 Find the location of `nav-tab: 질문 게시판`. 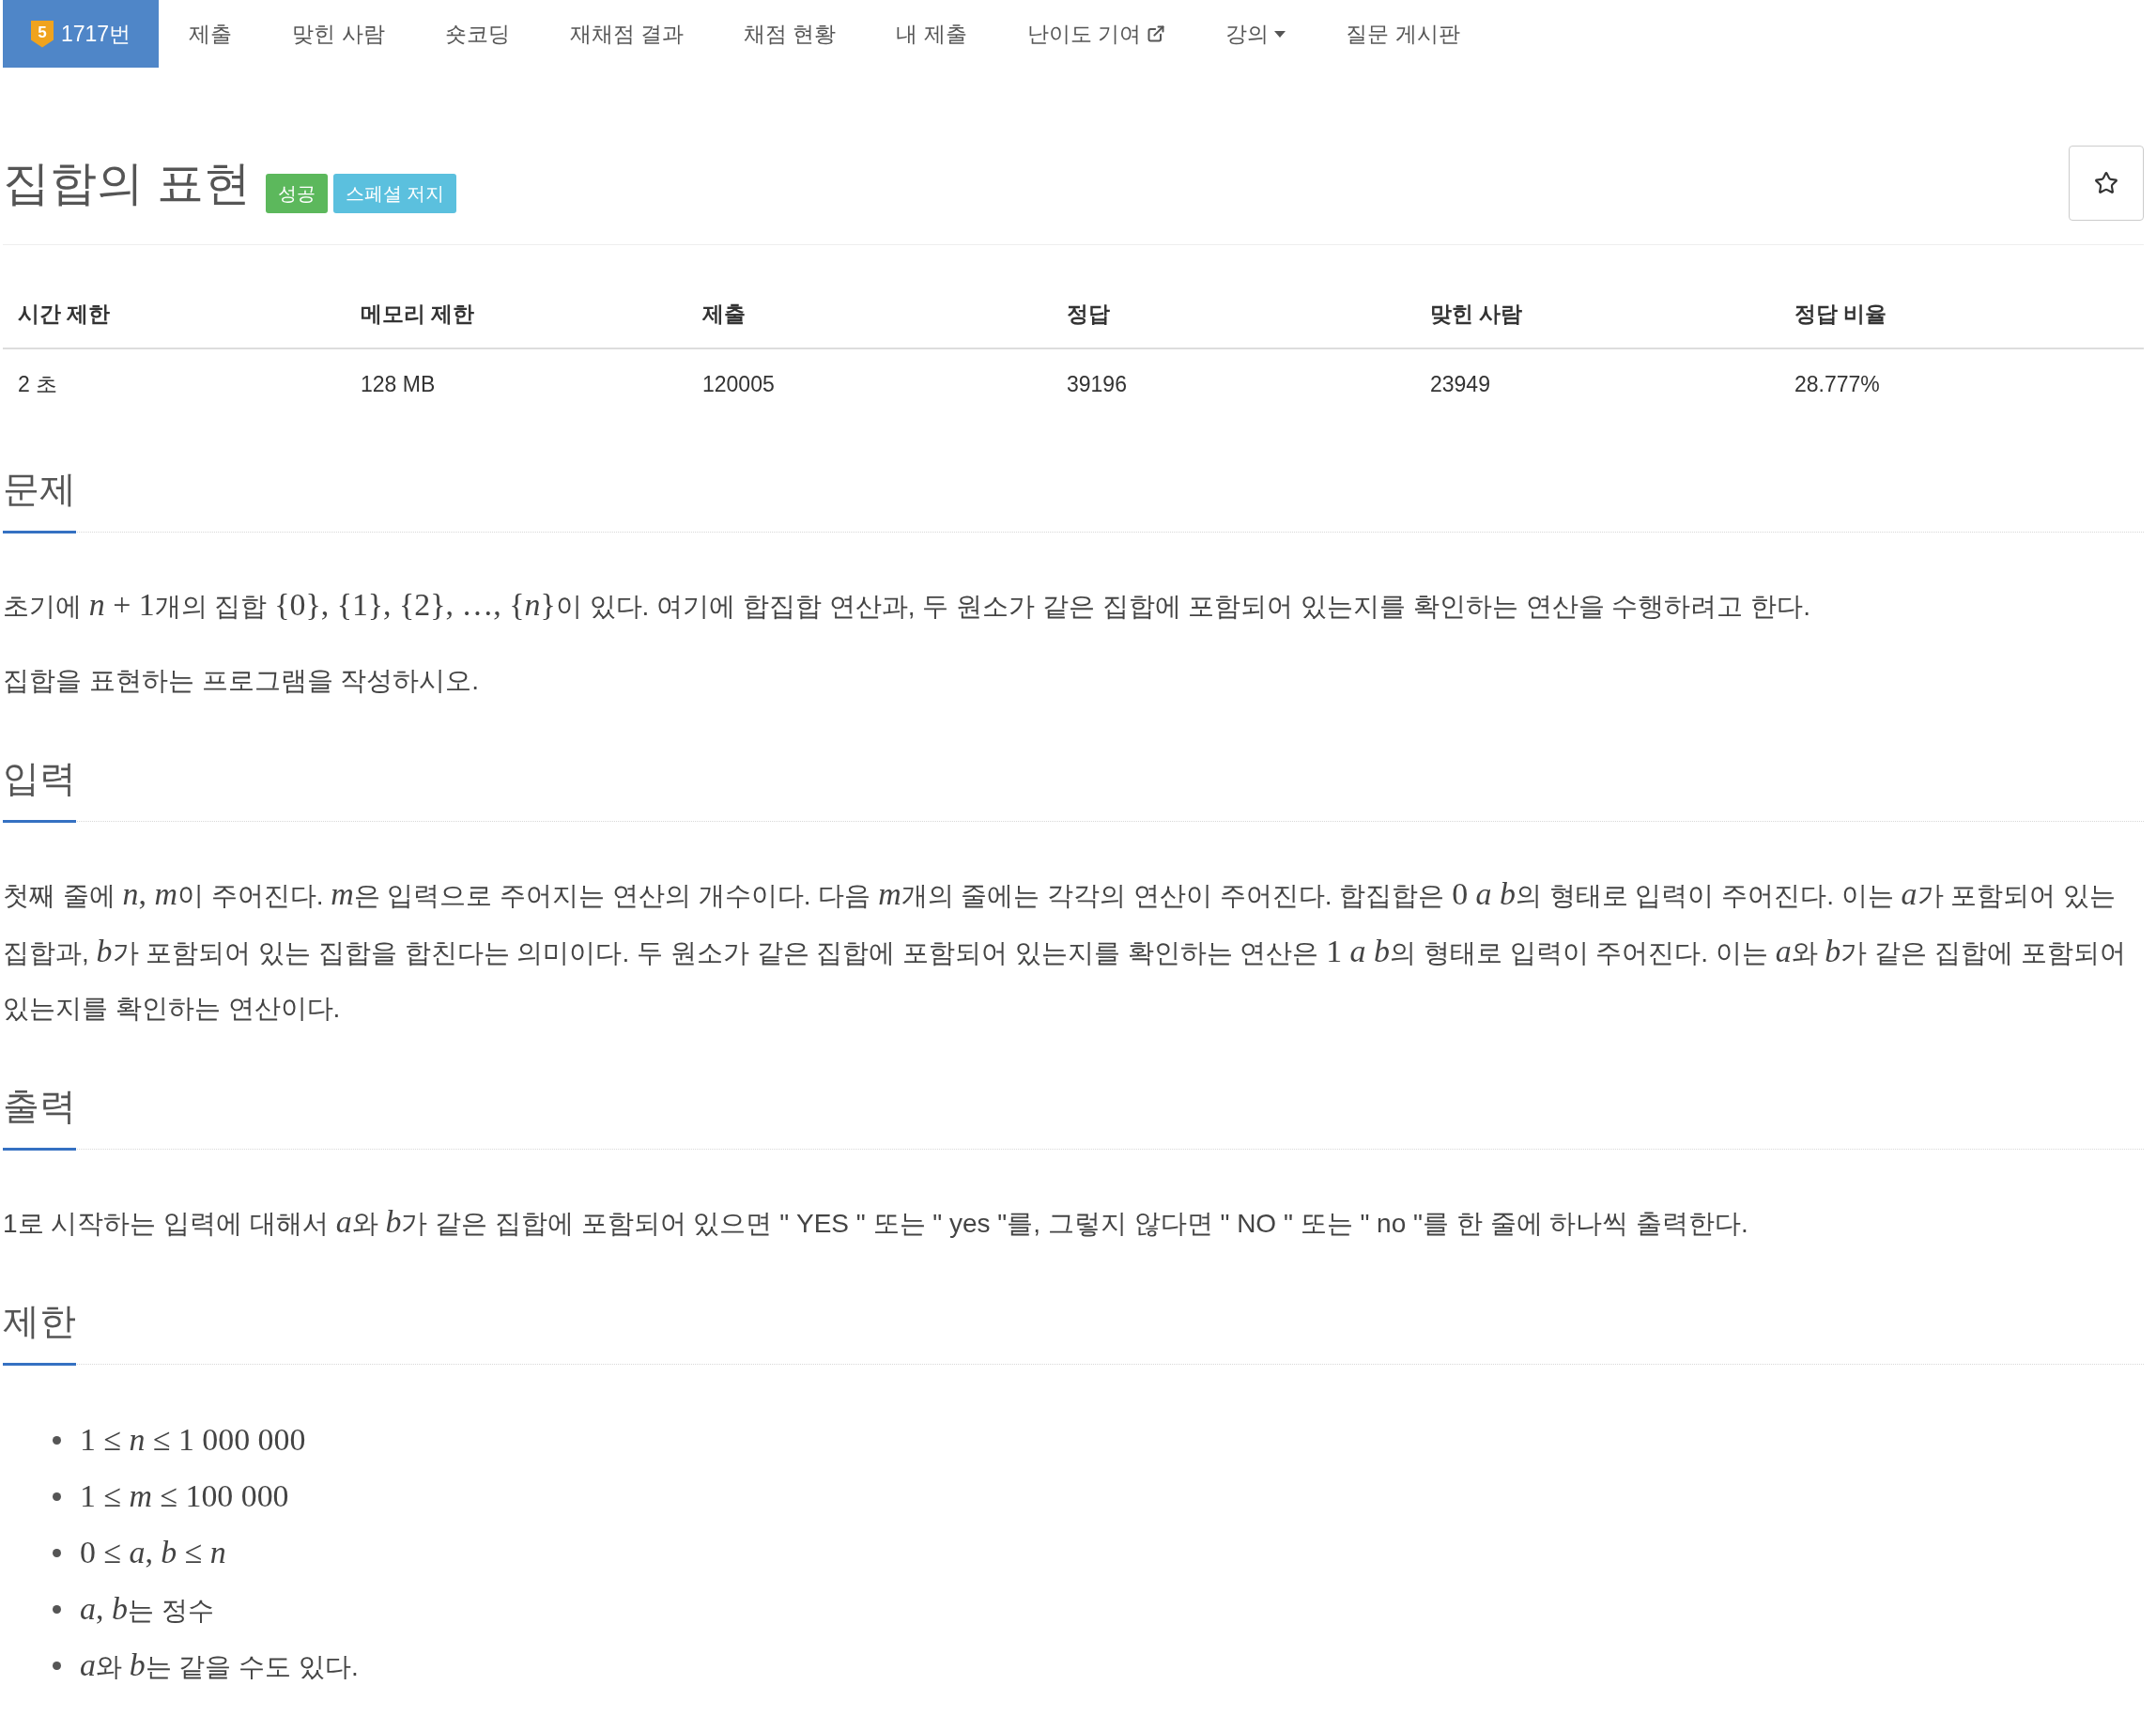

nav-tab: 질문 게시판 is located at coordinates (1403, 34).